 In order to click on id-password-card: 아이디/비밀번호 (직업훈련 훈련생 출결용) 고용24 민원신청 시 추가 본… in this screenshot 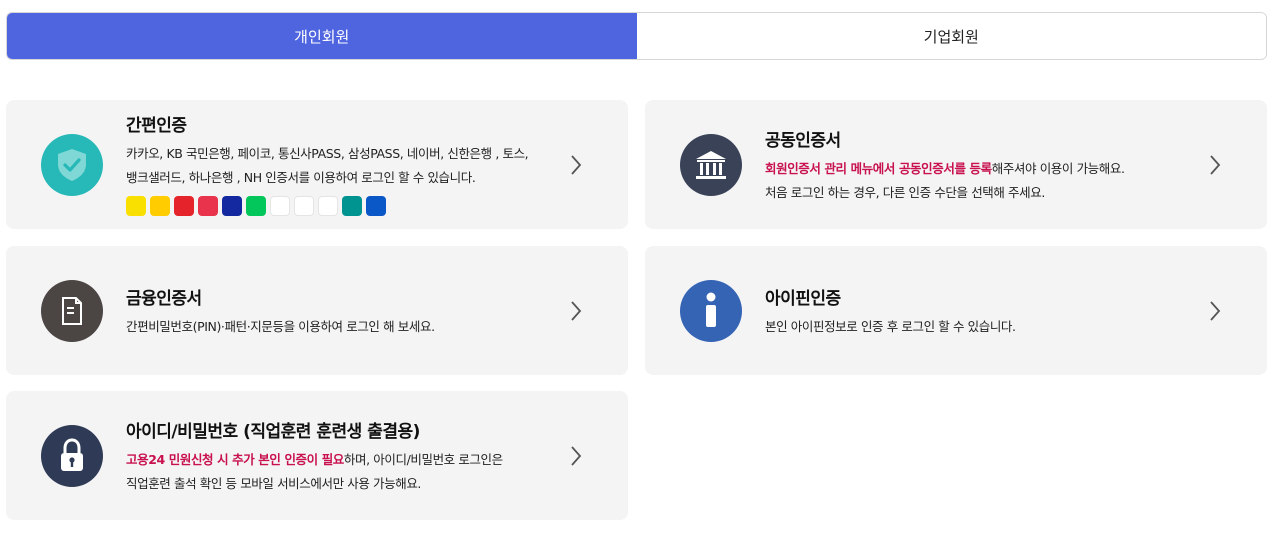, I will do `click(317, 455)`.